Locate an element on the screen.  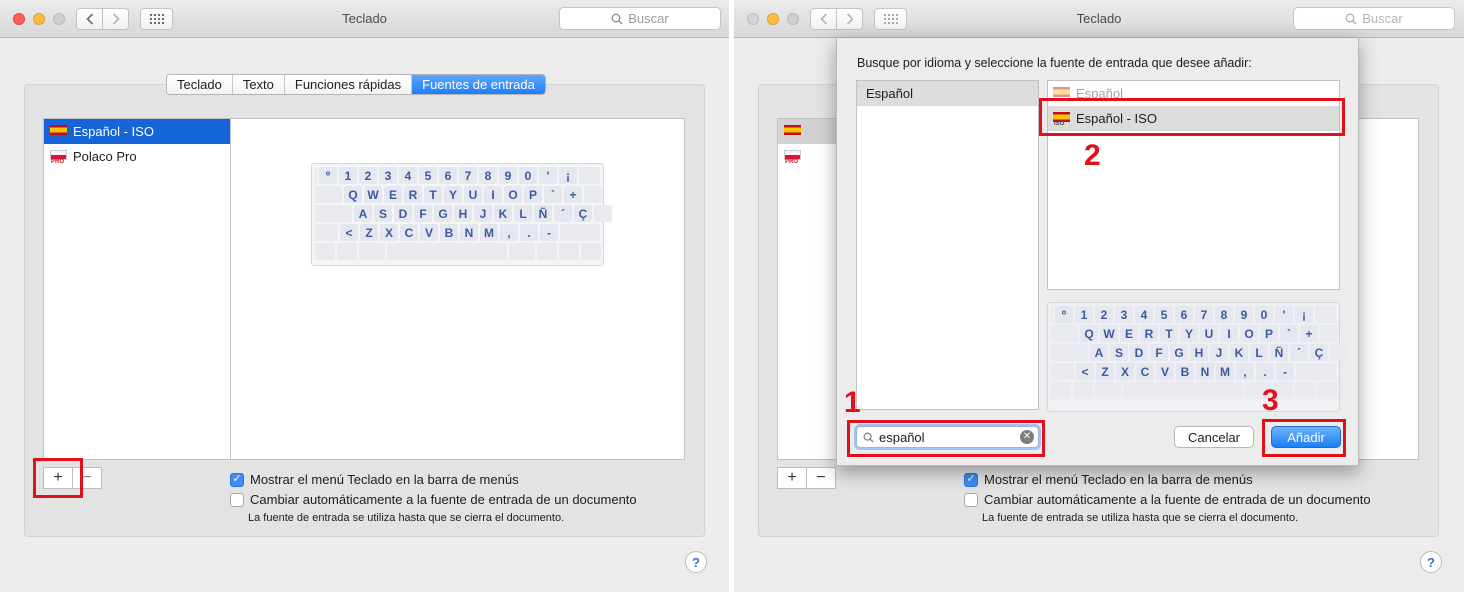
keyboard-key: Ñ is located at coordinates (1279, 352).